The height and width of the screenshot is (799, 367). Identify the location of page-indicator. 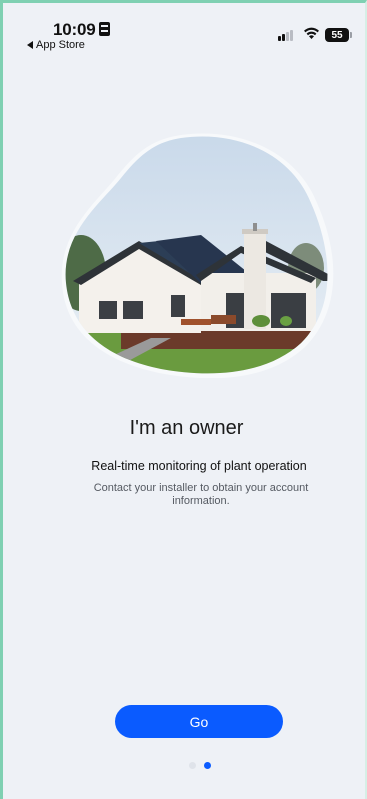
(204, 766).